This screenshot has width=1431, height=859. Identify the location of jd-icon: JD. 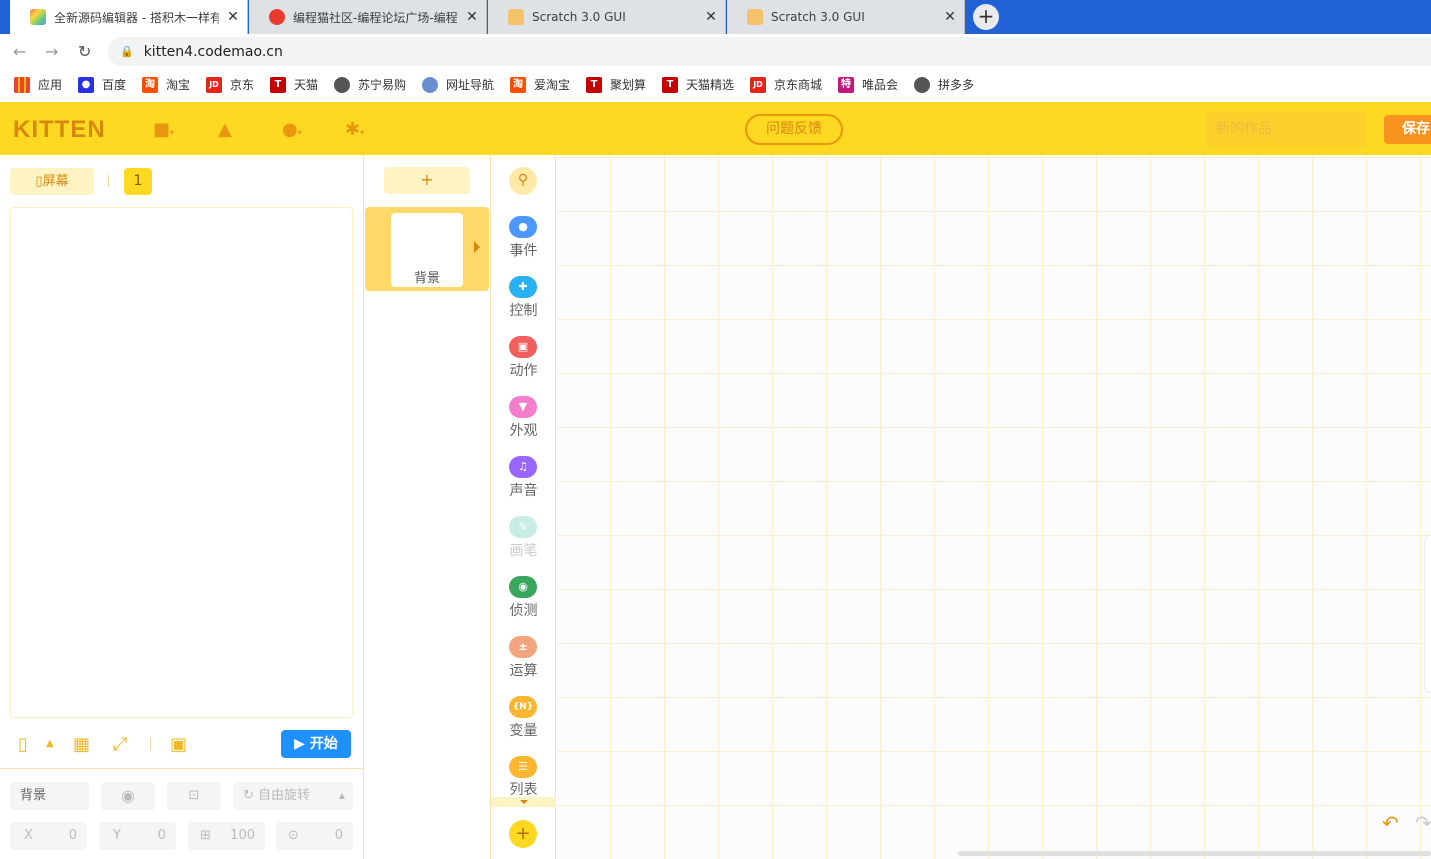
(214, 84).